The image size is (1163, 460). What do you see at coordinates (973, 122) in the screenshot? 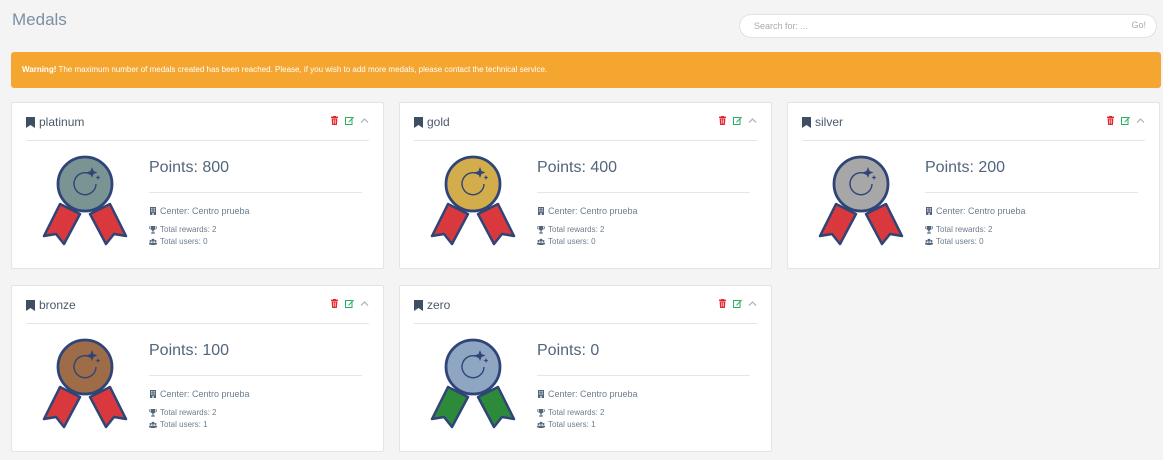
I see `card-header: silver` at bounding box center [973, 122].